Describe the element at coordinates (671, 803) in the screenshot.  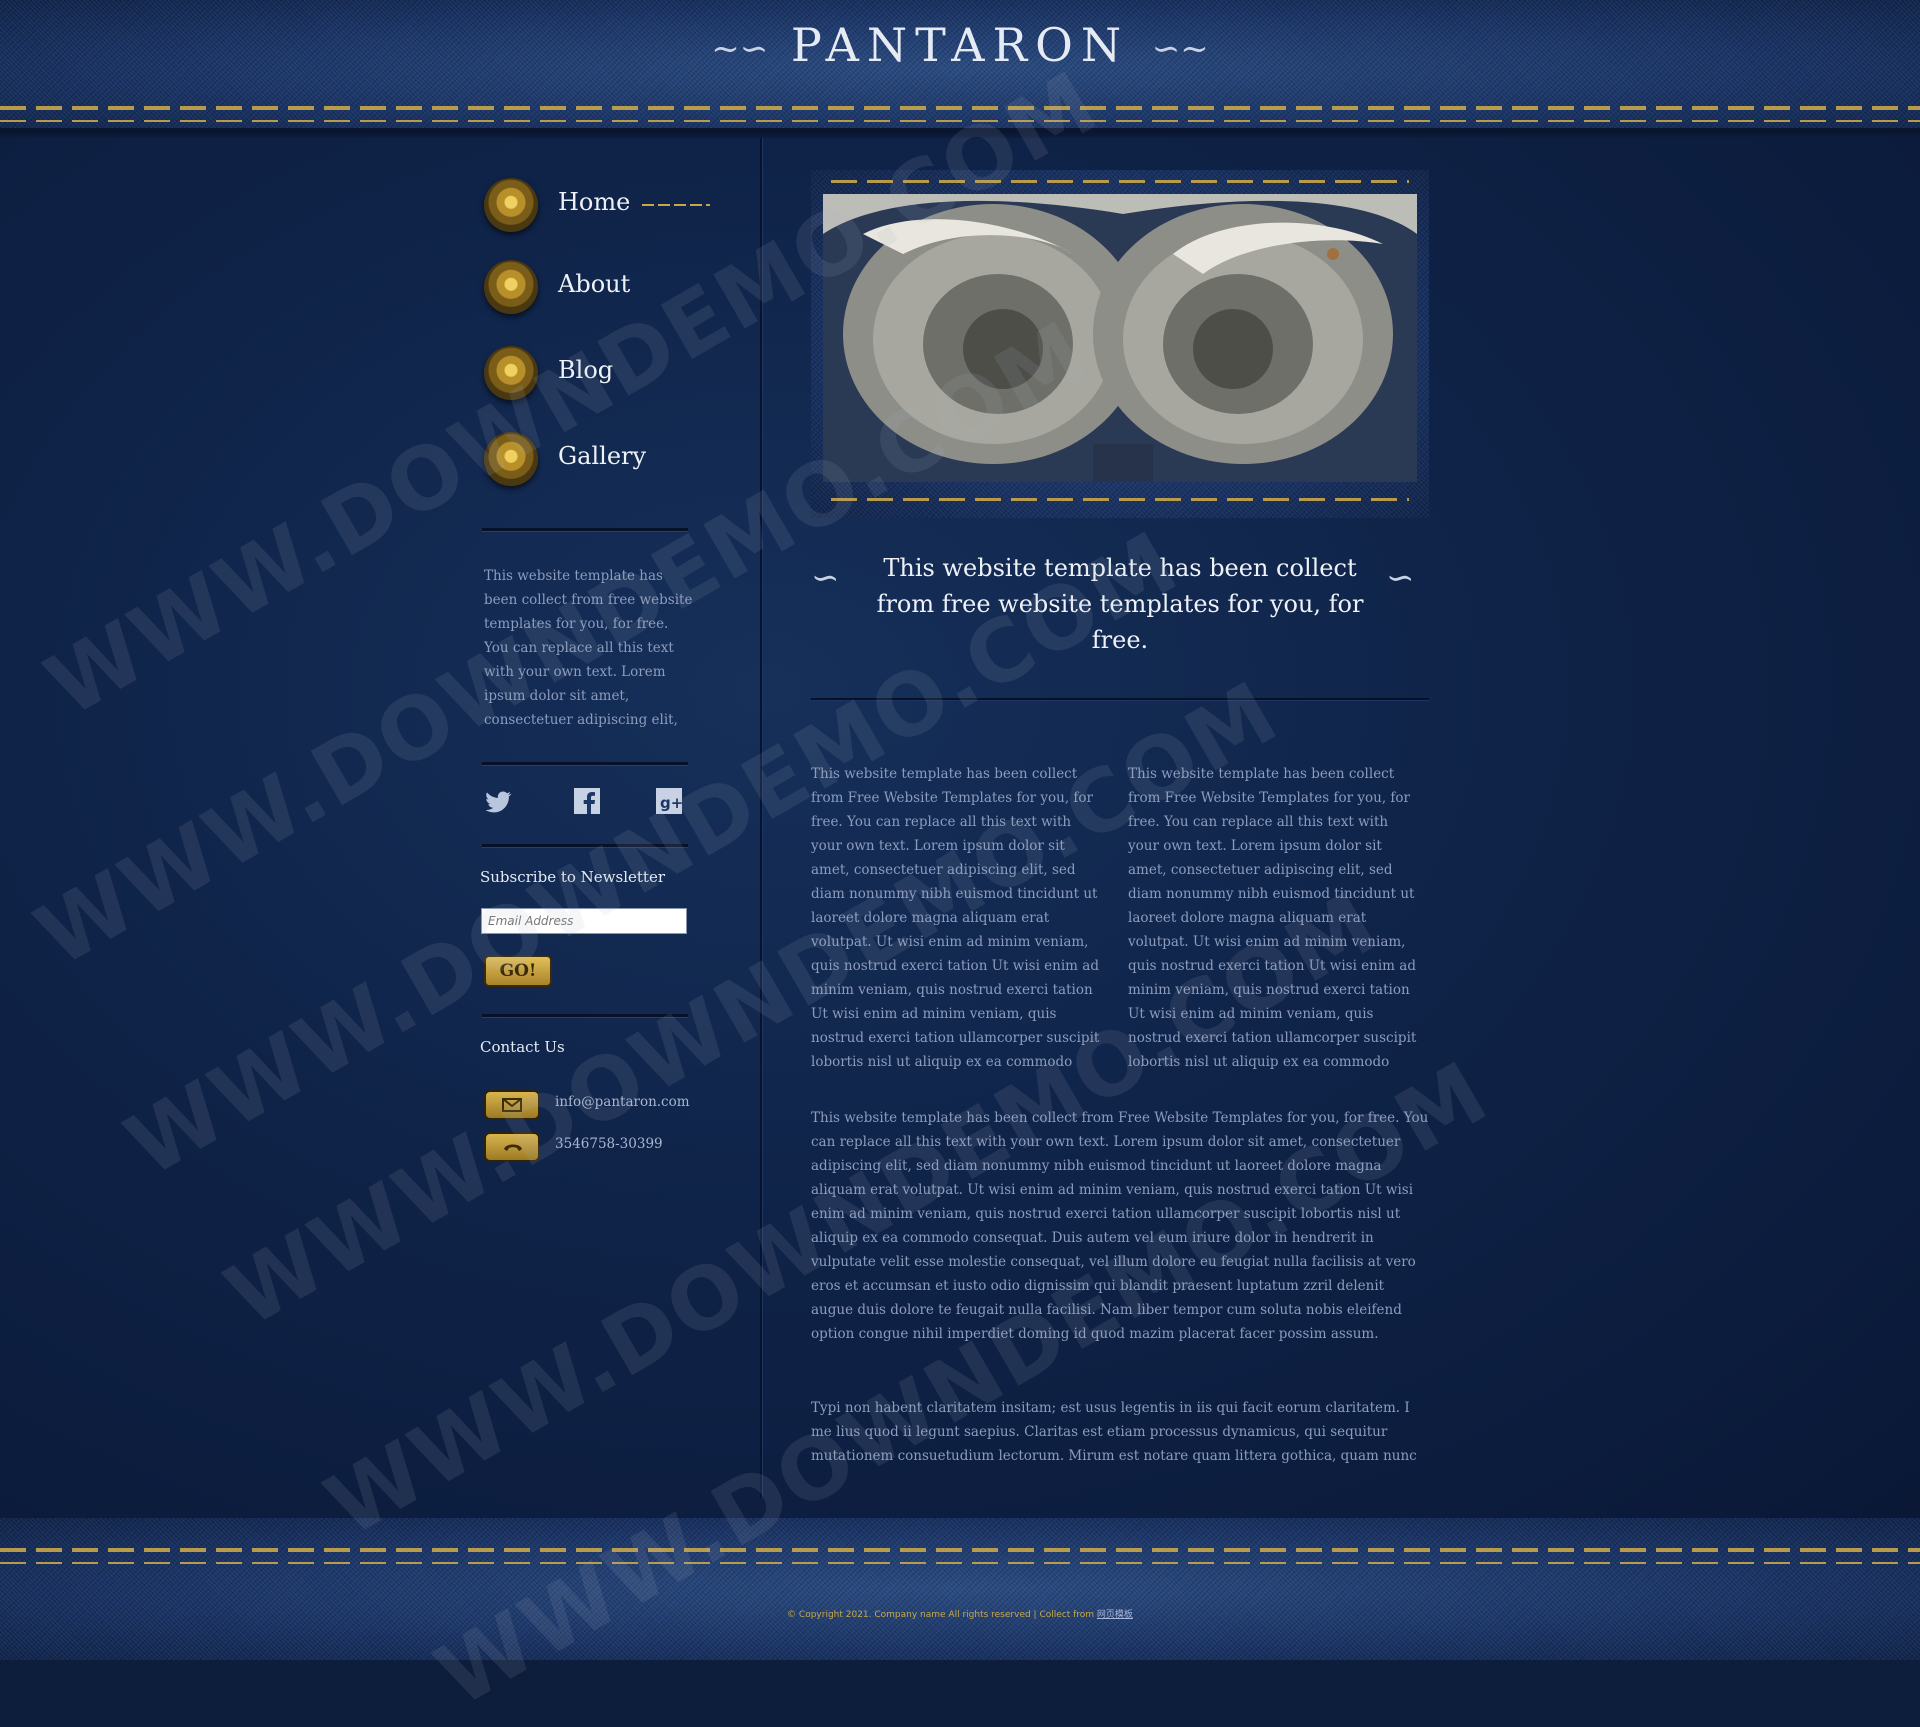
I see `svg-text: g+` at that location.